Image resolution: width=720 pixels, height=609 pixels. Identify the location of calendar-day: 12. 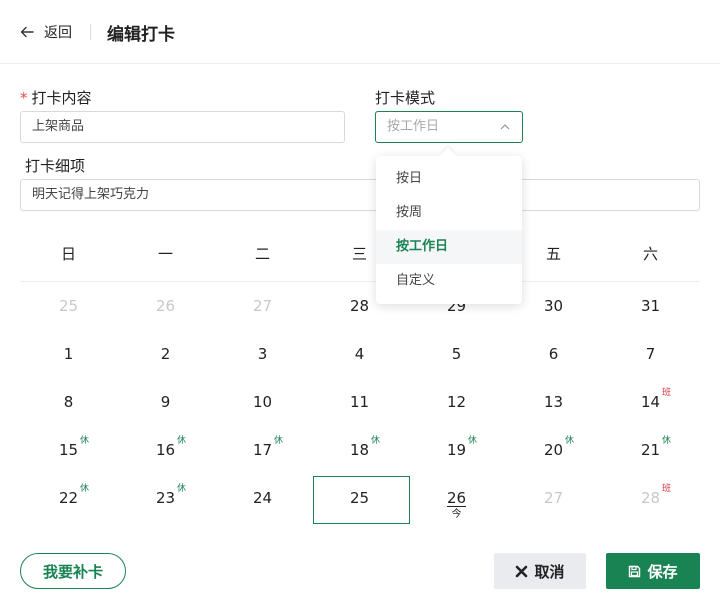
(456, 402).